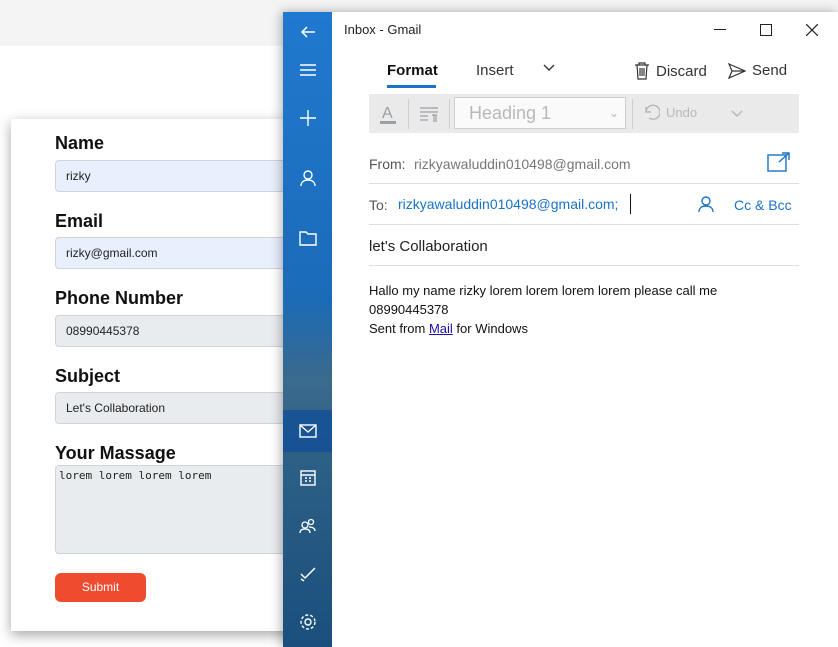 This screenshot has height=647, width=838. I want to click on message-textarea: lorem lorem lorem lorem, so click(175, 509).